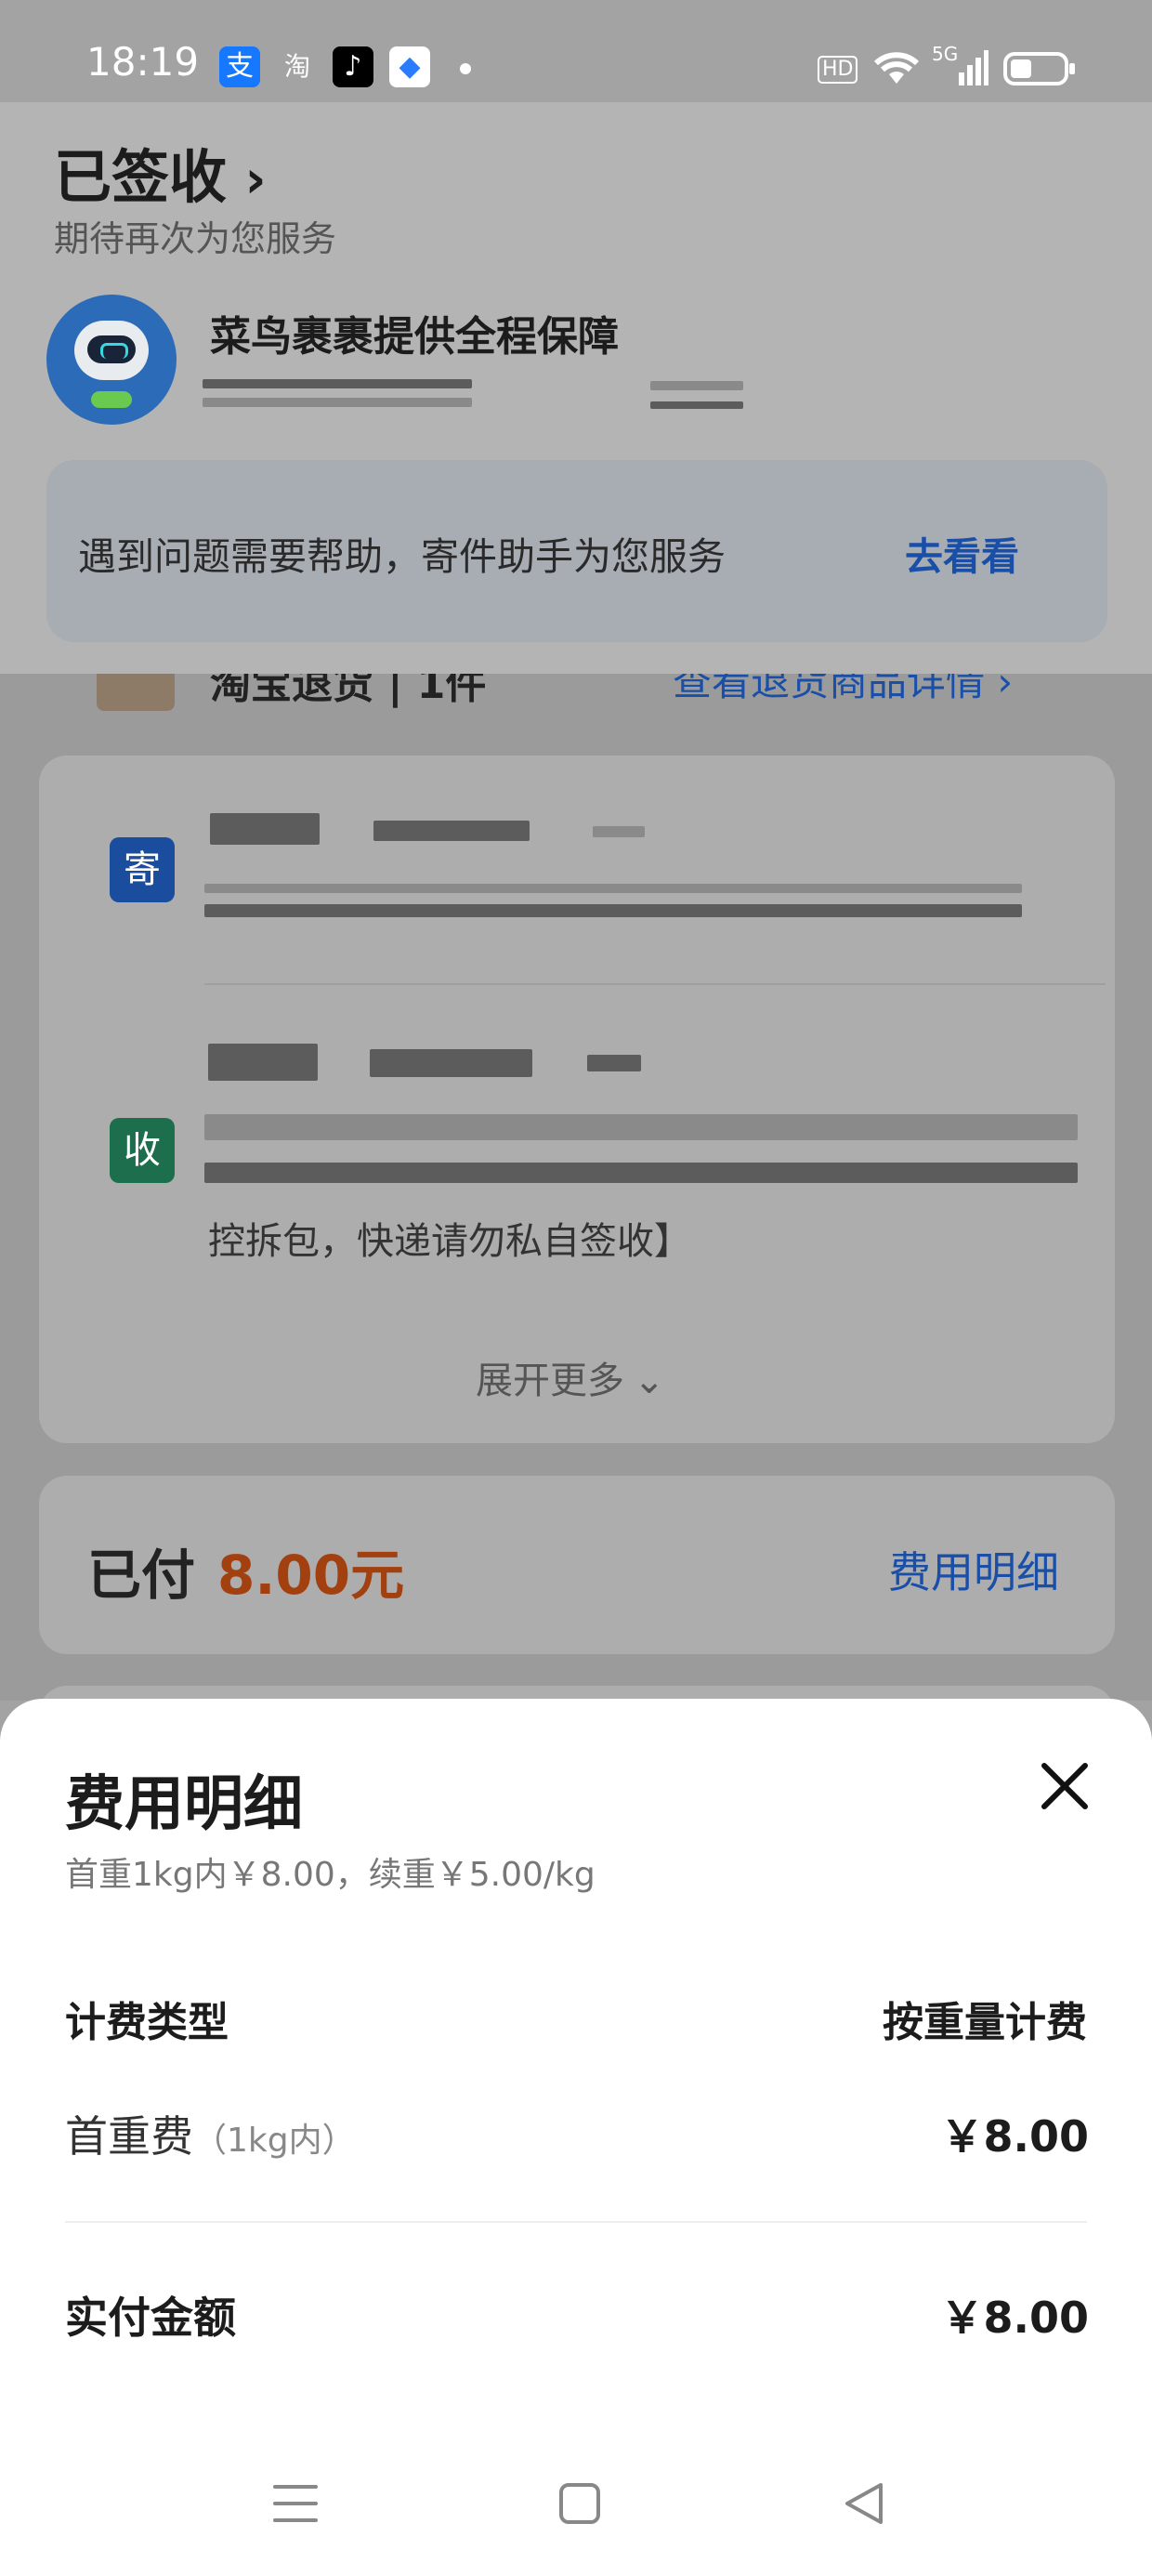  Describe the element at coordinates (576, 51) in the screenshot. I see `status-bar: 18:19 支 淘 ♪ ◆ HD 5G` at that location.